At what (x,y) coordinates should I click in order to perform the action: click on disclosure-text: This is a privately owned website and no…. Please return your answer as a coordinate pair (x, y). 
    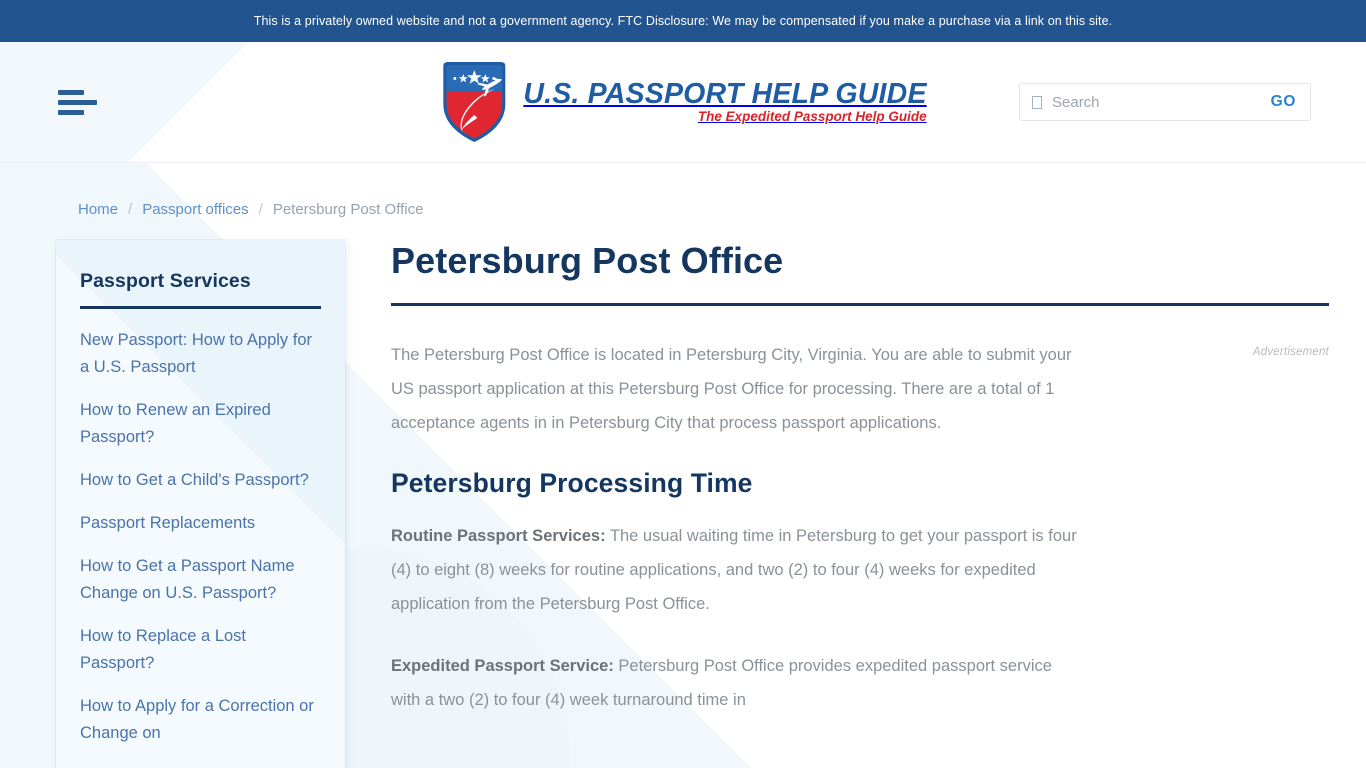
    Looking at the image, I should click on (683, 21).